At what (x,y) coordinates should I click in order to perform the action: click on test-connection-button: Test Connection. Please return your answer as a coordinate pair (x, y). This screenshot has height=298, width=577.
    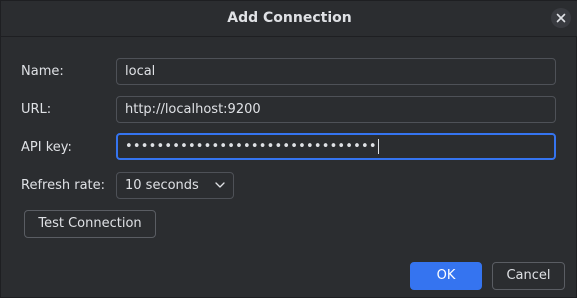
    Looking at the image, I should click on (90, 224).